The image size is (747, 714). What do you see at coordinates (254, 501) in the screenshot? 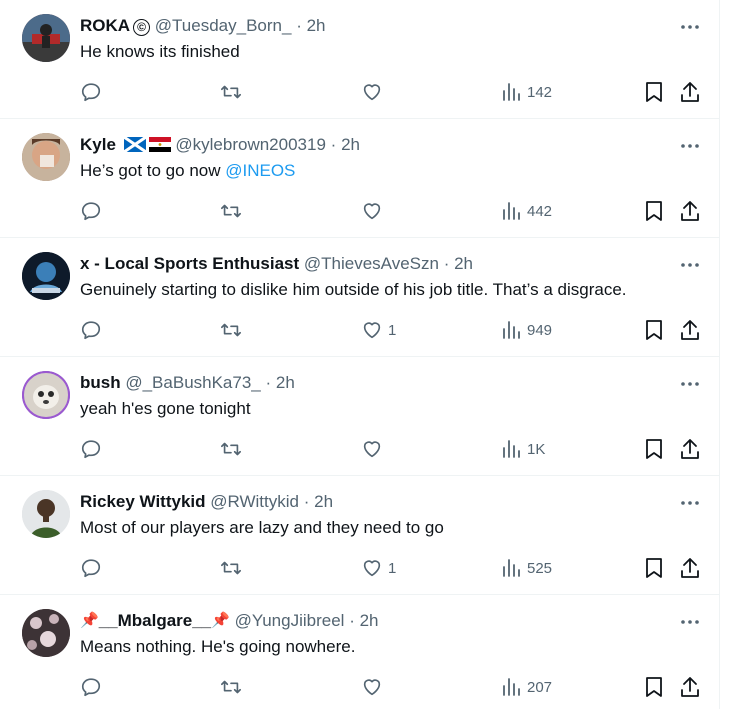
I see `handle: @RWittykid` at bounding box center [254, 501].